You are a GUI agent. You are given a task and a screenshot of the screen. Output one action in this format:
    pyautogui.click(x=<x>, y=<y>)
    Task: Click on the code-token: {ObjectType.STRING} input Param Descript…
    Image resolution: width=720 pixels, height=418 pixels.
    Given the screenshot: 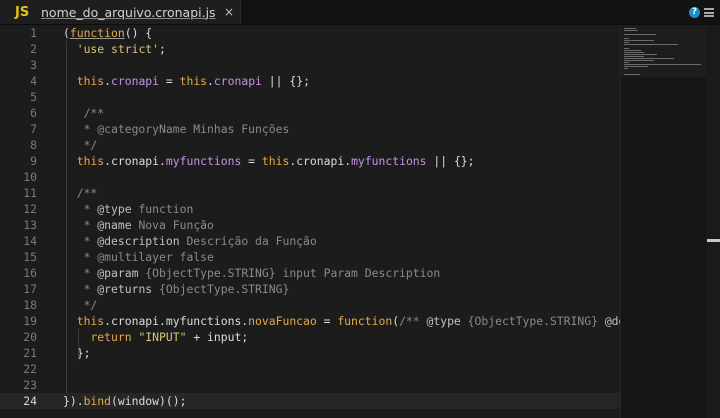 What is the action you would take?
    pyautogui.click(x=289, y=273)
    